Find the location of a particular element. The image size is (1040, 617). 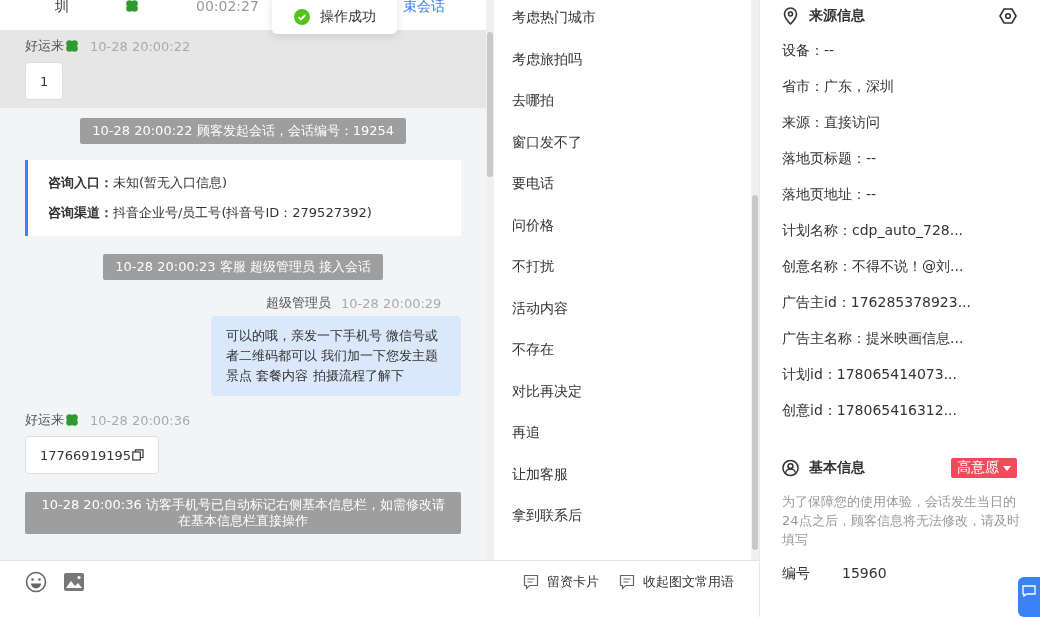

image-icon is located at coordinates (74, 582).